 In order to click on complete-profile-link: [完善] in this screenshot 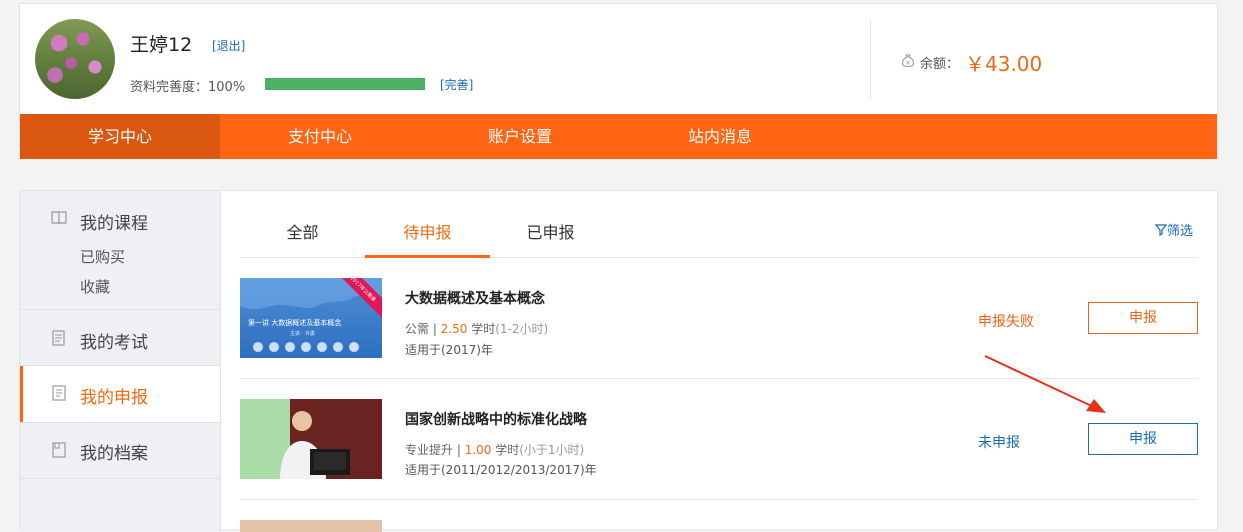, I will do `click(456, 84)`.